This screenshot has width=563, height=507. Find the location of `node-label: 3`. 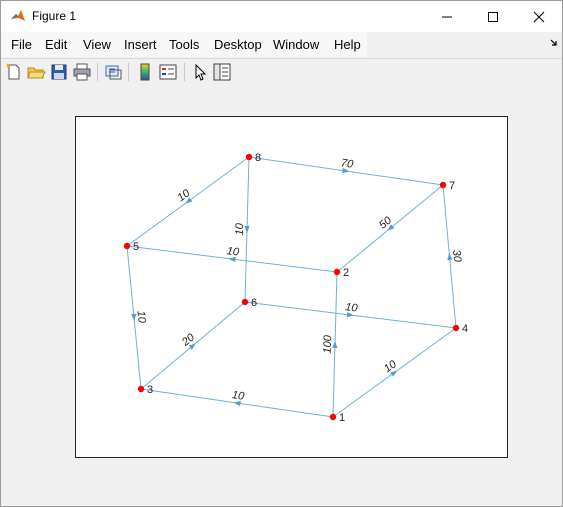

node-label: 3 is located at coordinates (150, 390).